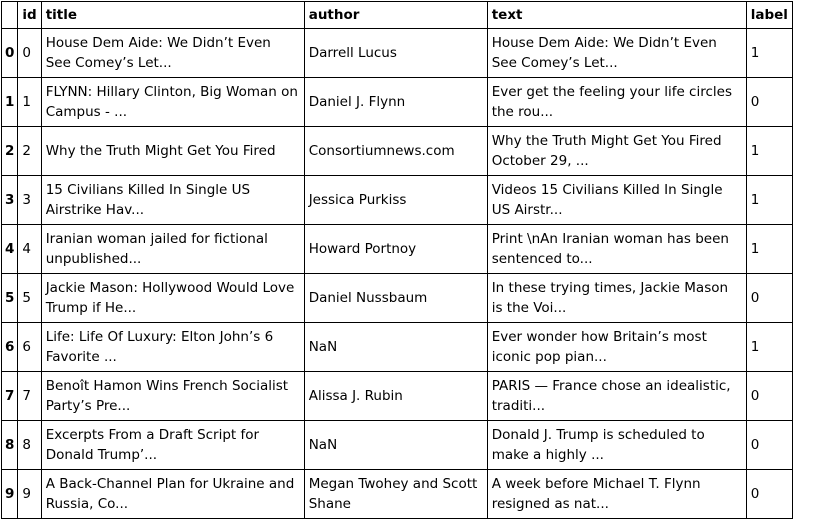 The width and height of the screenshot is (824, 525). What do you see at coordinates (26, 249) in the screenshot?
I see `cell-id-value: 4` at bounding box center [26, 249].